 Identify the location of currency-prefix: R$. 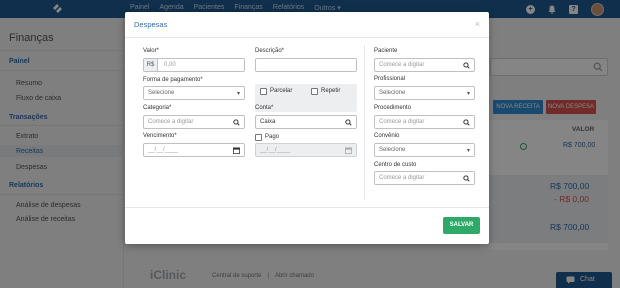
(151, 65).